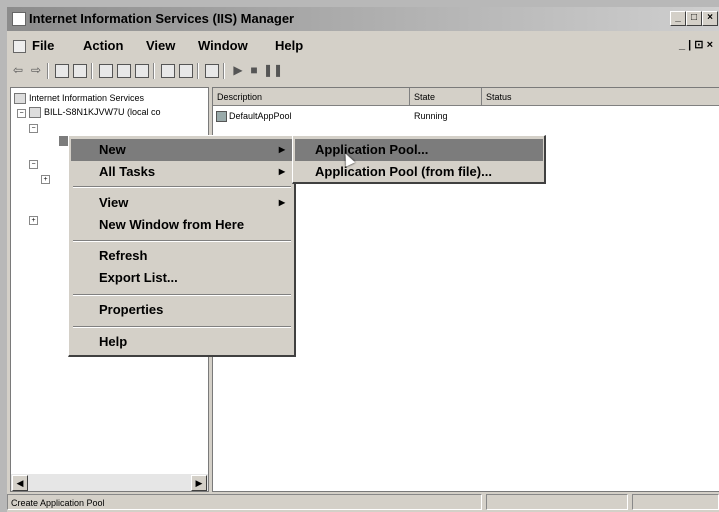 This screenshot has width=719, height=512. I want to click on status-bar: Create Application Pool, so click(363, 502).